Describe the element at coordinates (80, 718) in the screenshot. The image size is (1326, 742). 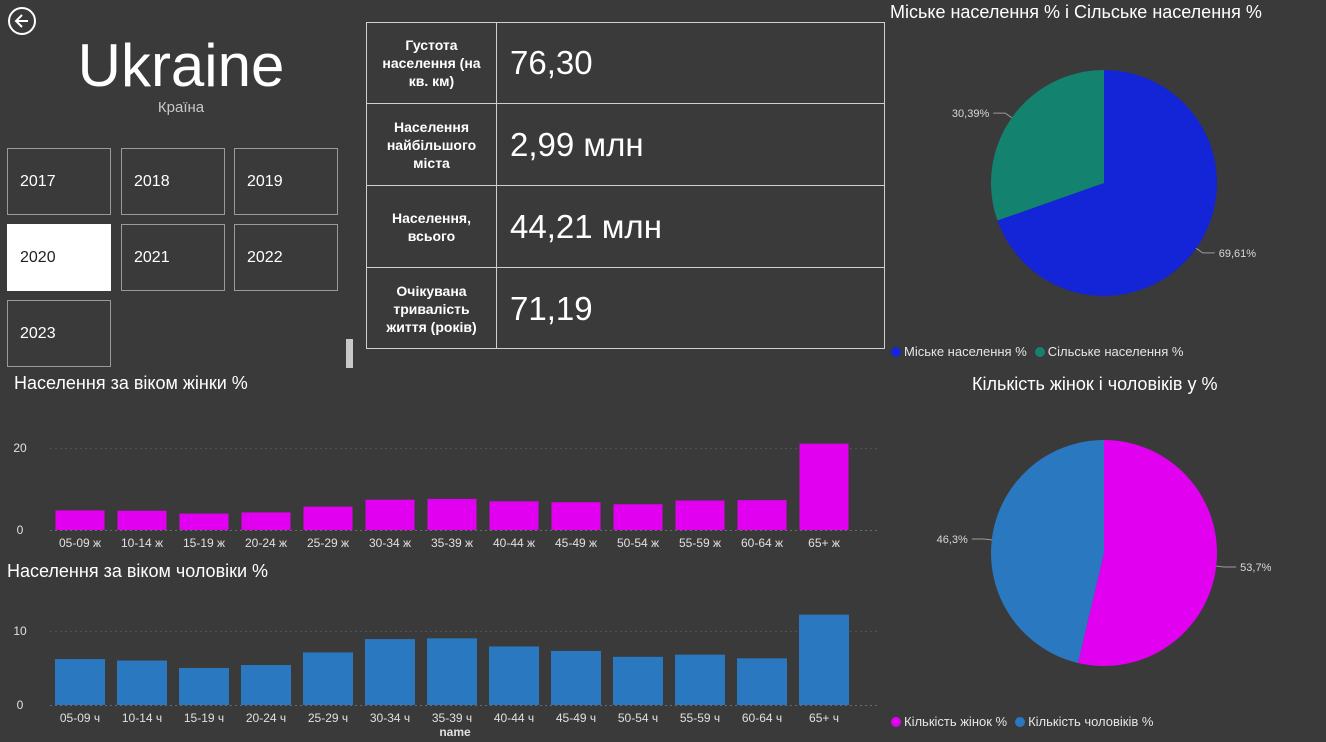
I see `x-tick-label: 05-09 ч` at that location.